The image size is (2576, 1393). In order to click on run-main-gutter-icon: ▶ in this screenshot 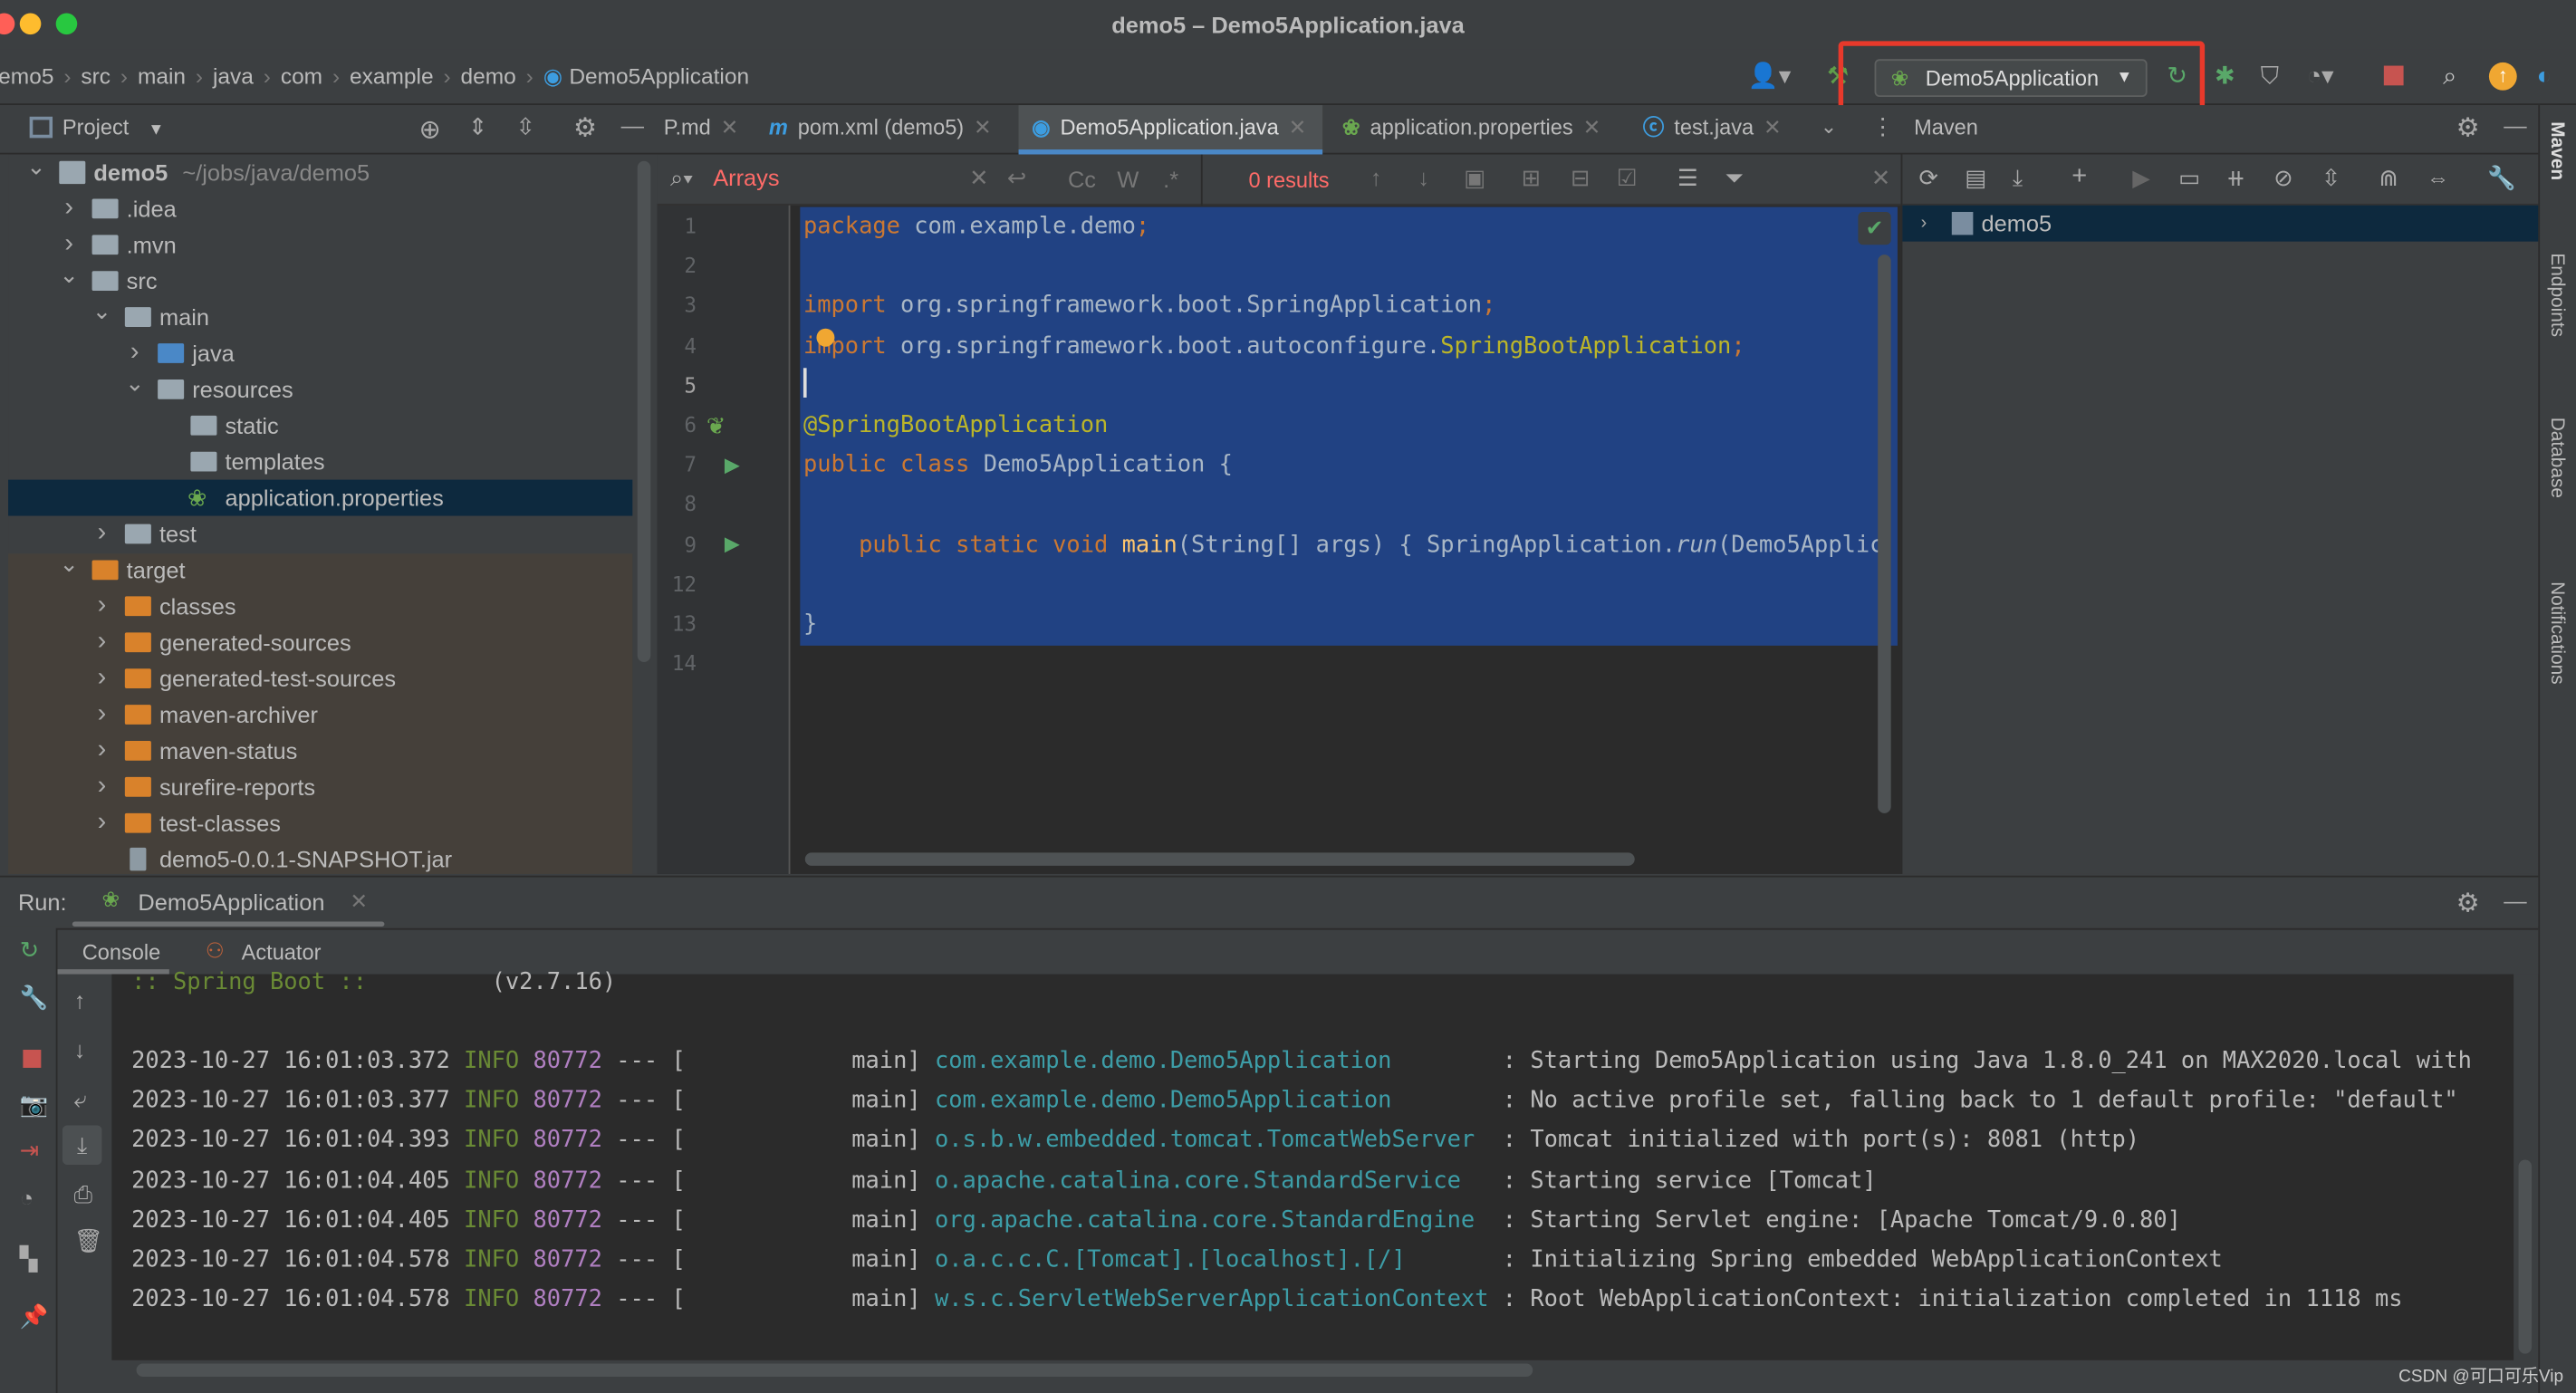, I will do `click(732, 544)`.